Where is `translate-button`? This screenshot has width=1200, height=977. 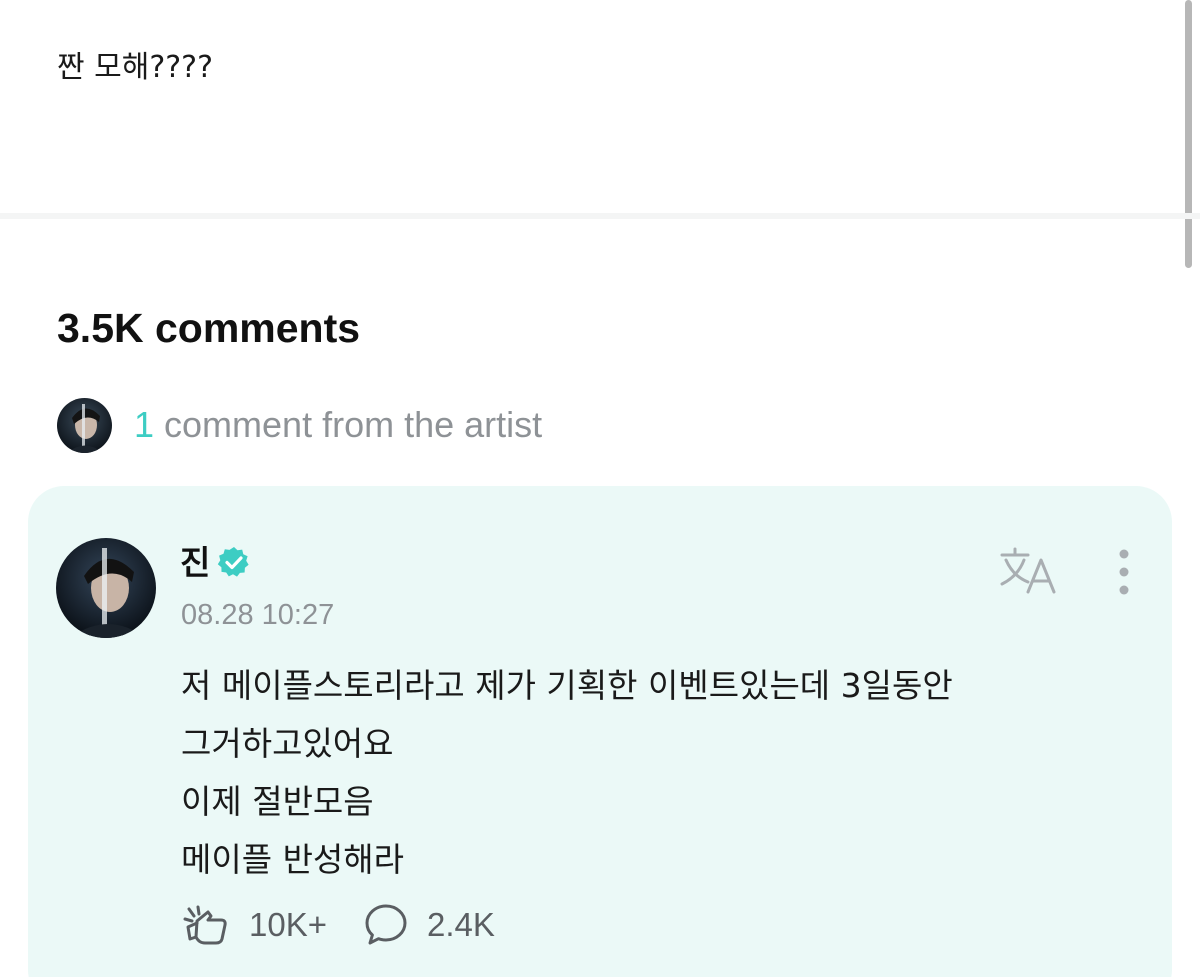
translate-button is located at coordinates (1029, 571).